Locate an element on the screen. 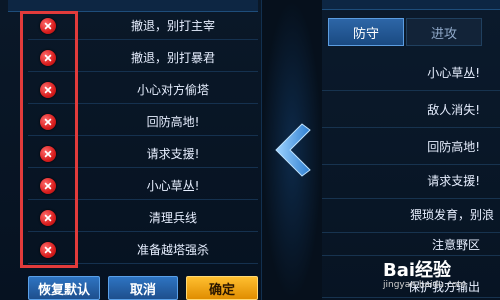  chevron-left-icon is located at coordinates (292, 150).